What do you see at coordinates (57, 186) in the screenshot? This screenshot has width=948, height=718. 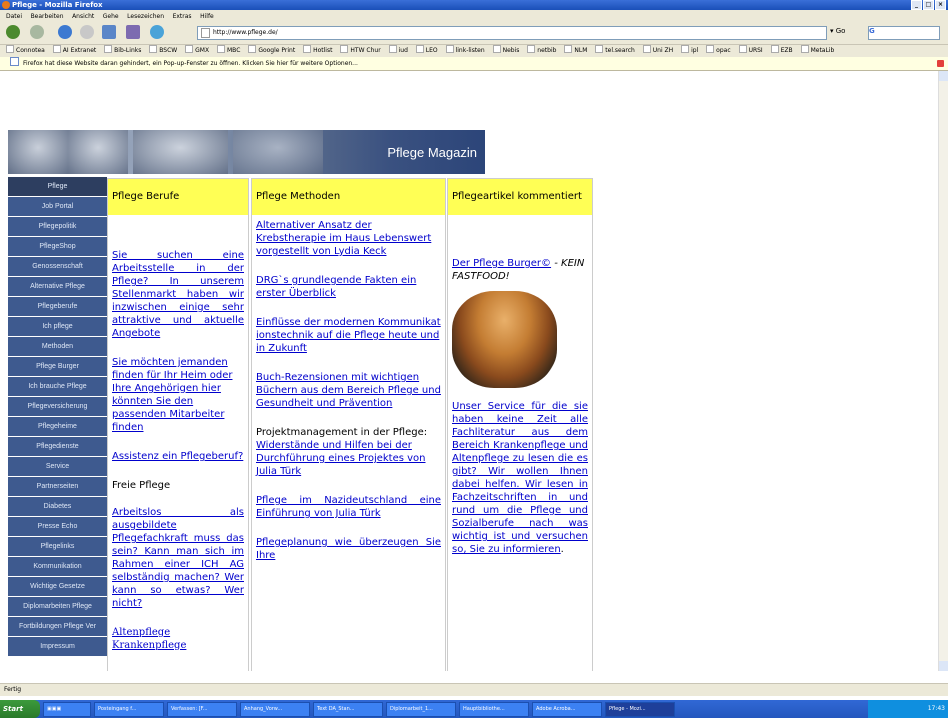 I see `sidebar-item-pflege: Pflege` at bounding box center [57, 186].